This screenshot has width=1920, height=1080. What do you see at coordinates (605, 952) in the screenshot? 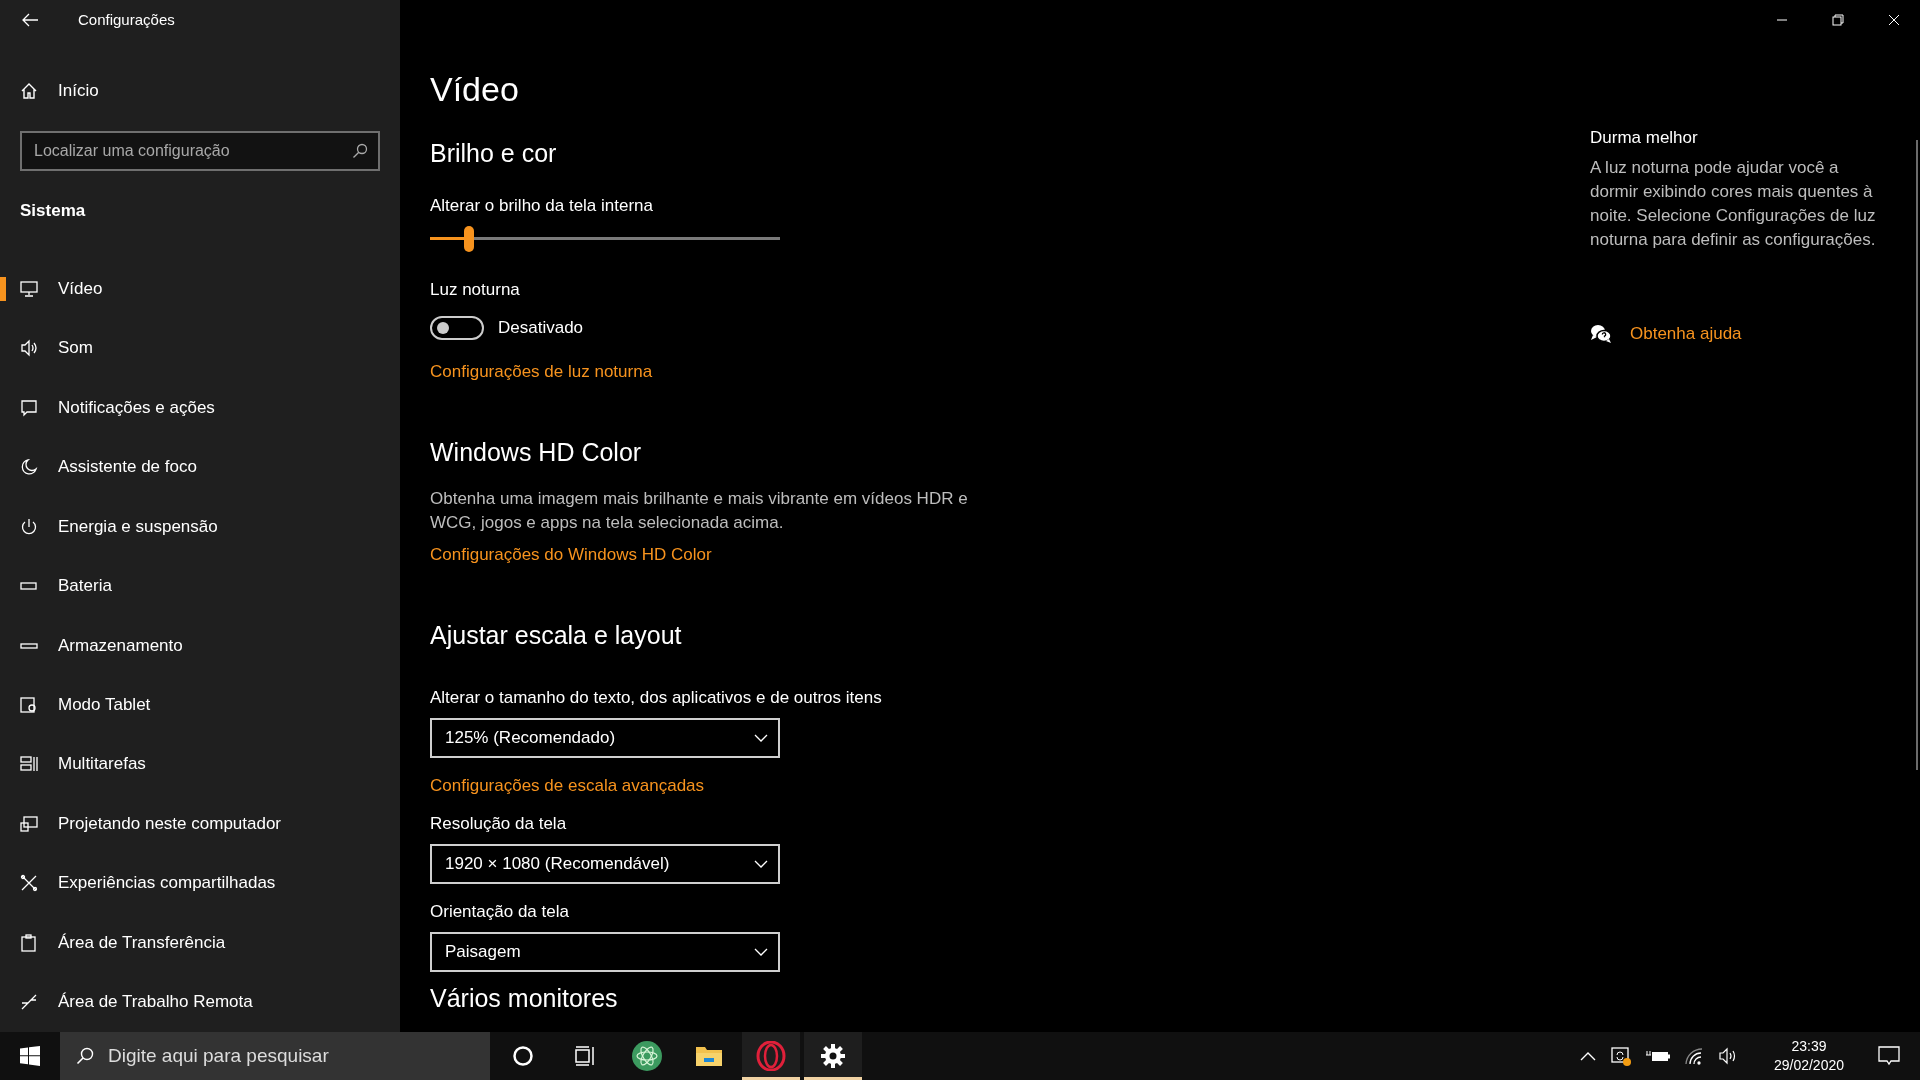
I see `dropdown: Paisagem` at bounding box center [605, 952].